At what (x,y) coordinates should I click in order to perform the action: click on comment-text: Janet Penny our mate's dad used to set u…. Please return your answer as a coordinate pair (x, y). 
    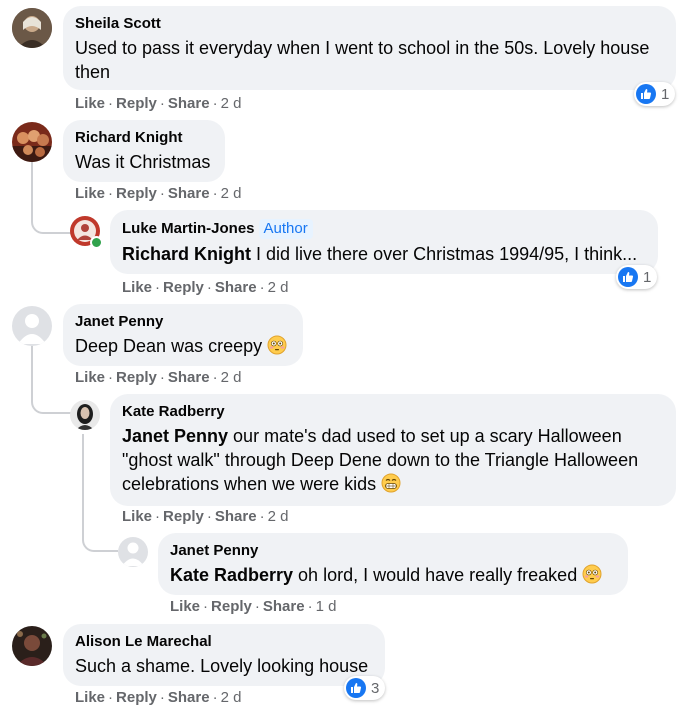
    Looking at the image, I should click on (380, 460).